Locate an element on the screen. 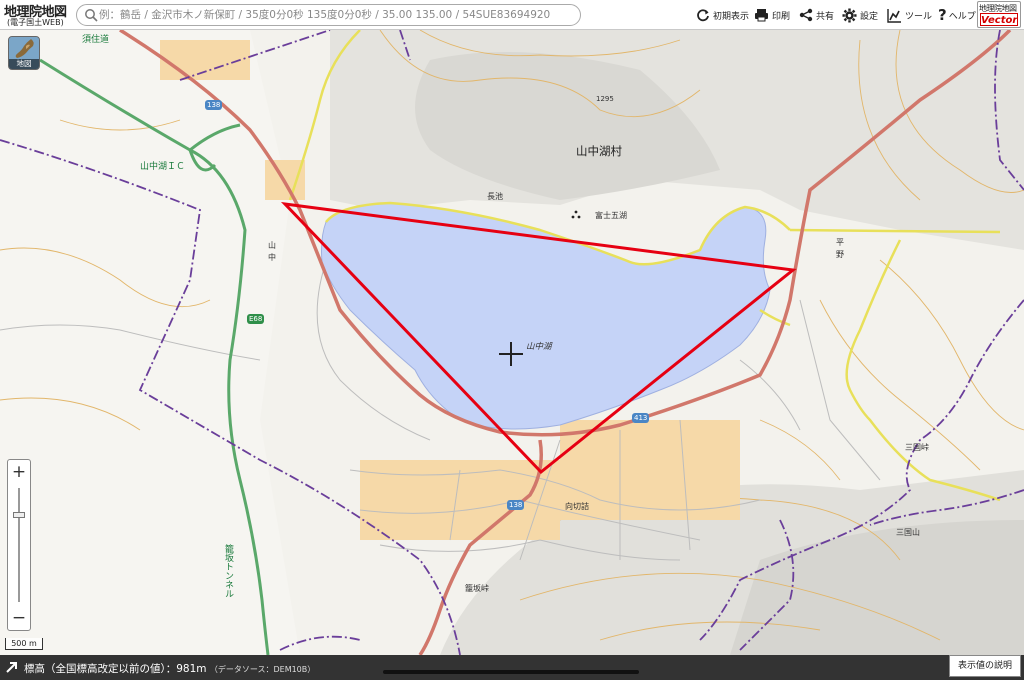 This screenshot has height=680, width=1024. app-logo: 地理院地図 (電子国土WEB) is located at coordinates (39, 15).